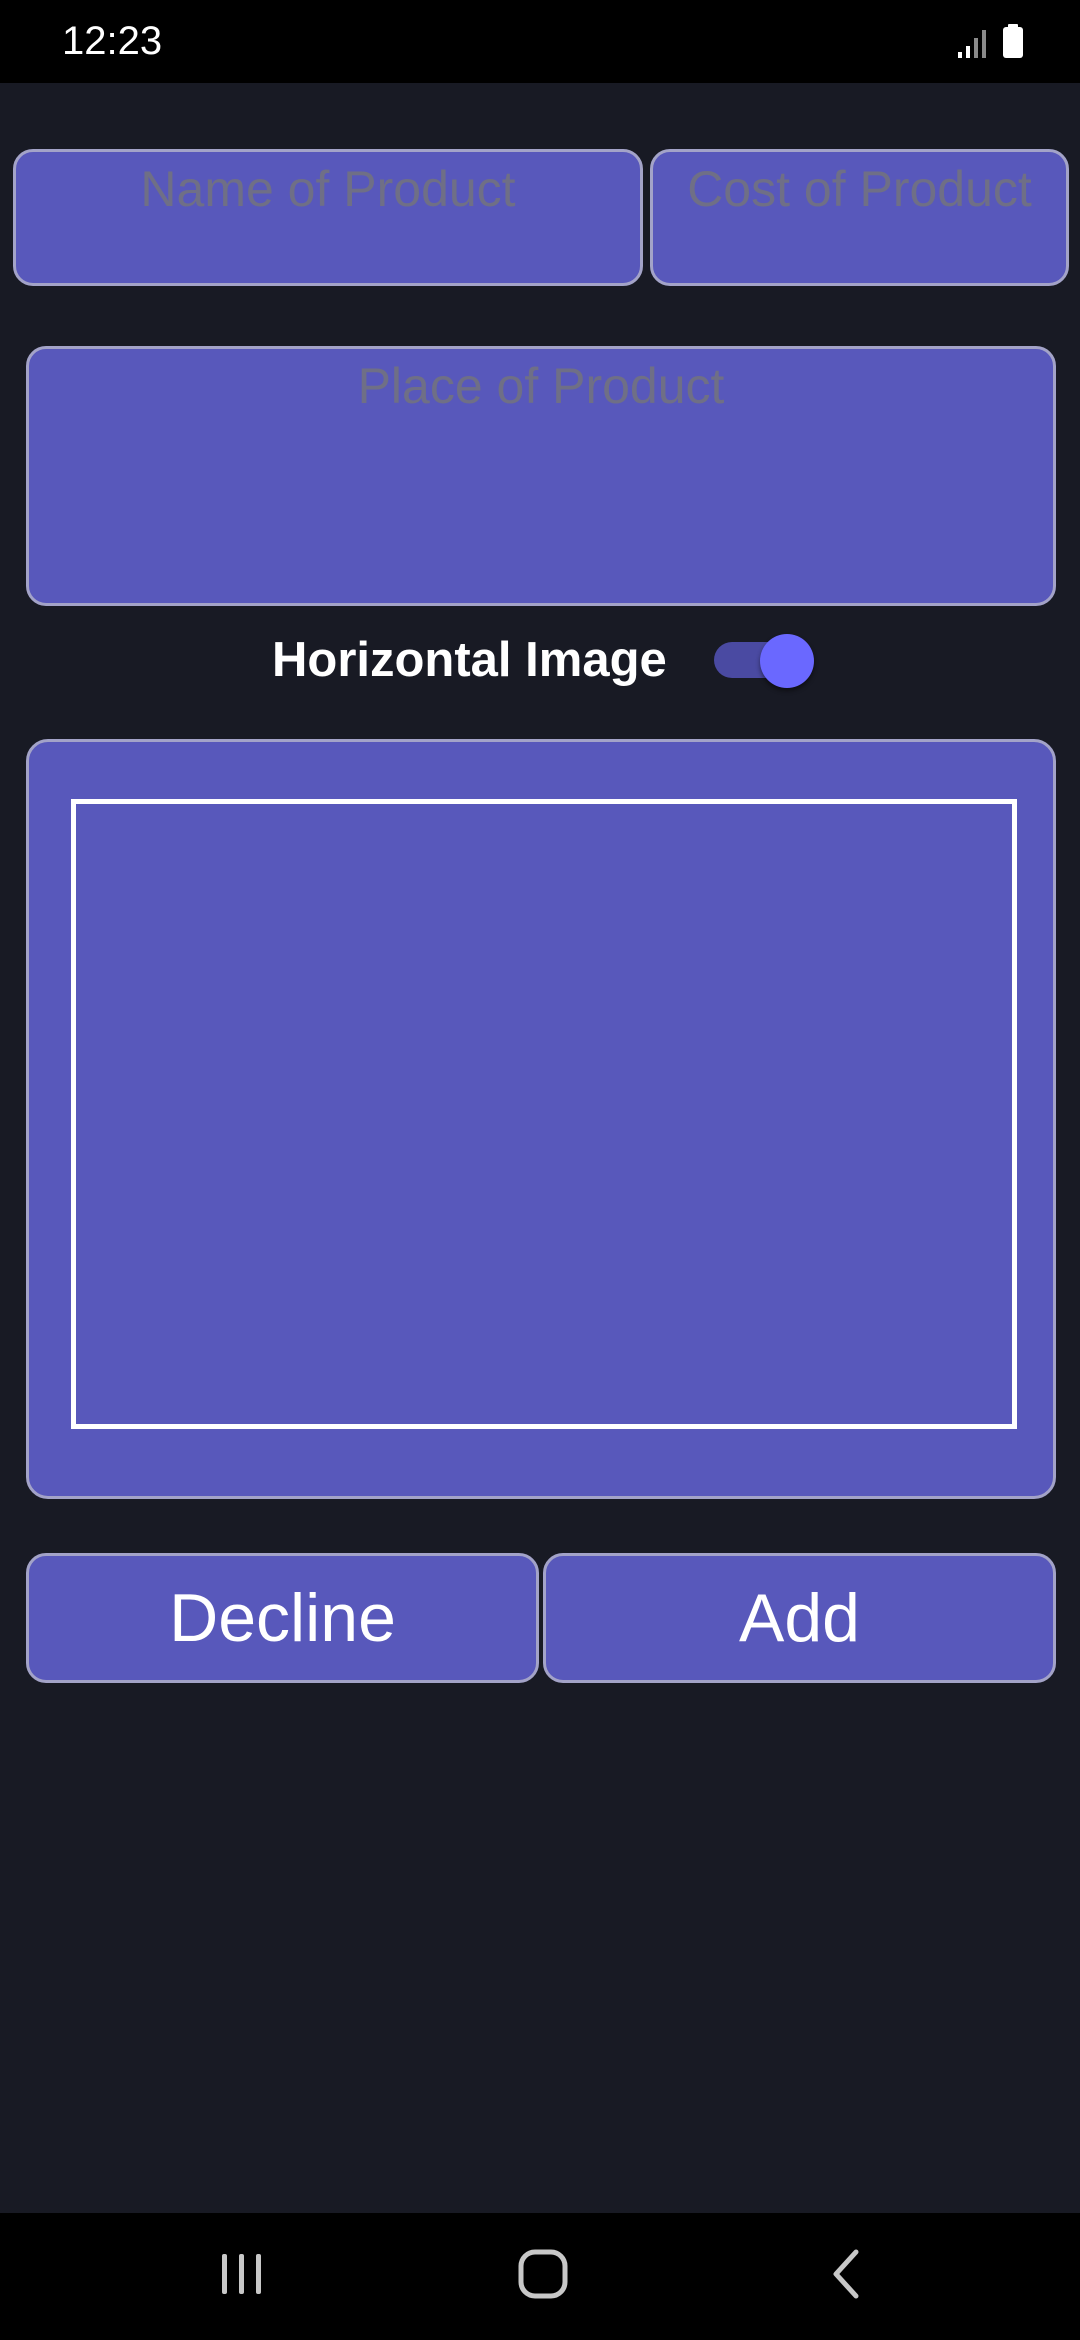 The image size is (1080, 2340). Describe the element at coordinates (541, 476) in the screenshot. I see `place-of-product-input: Place of Product` at that location.